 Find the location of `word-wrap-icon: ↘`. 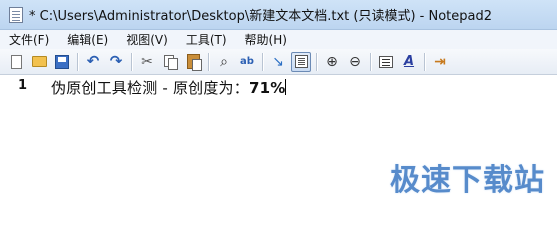

word-wrap-icon: ↘ is located at coordinates (278, 61).